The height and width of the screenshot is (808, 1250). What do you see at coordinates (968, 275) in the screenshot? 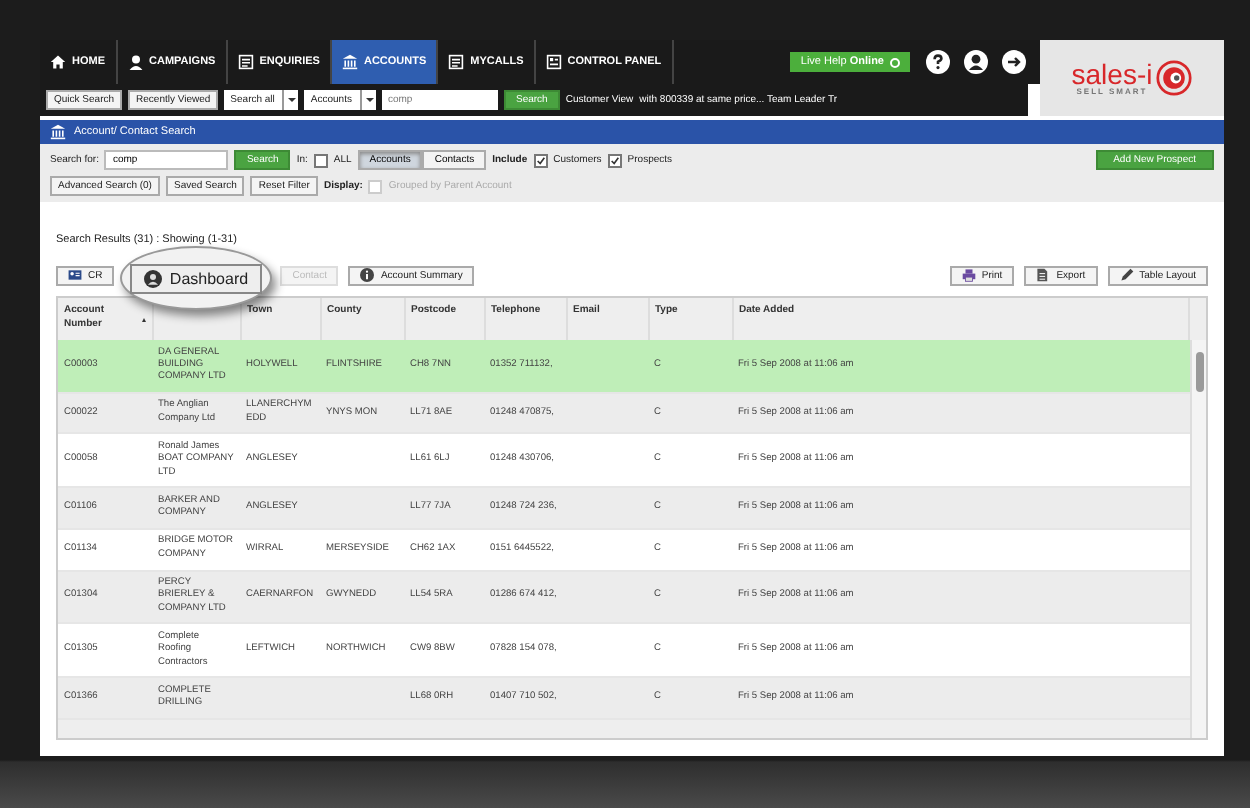
I see `print-icon` at bounding box center [968, 275].